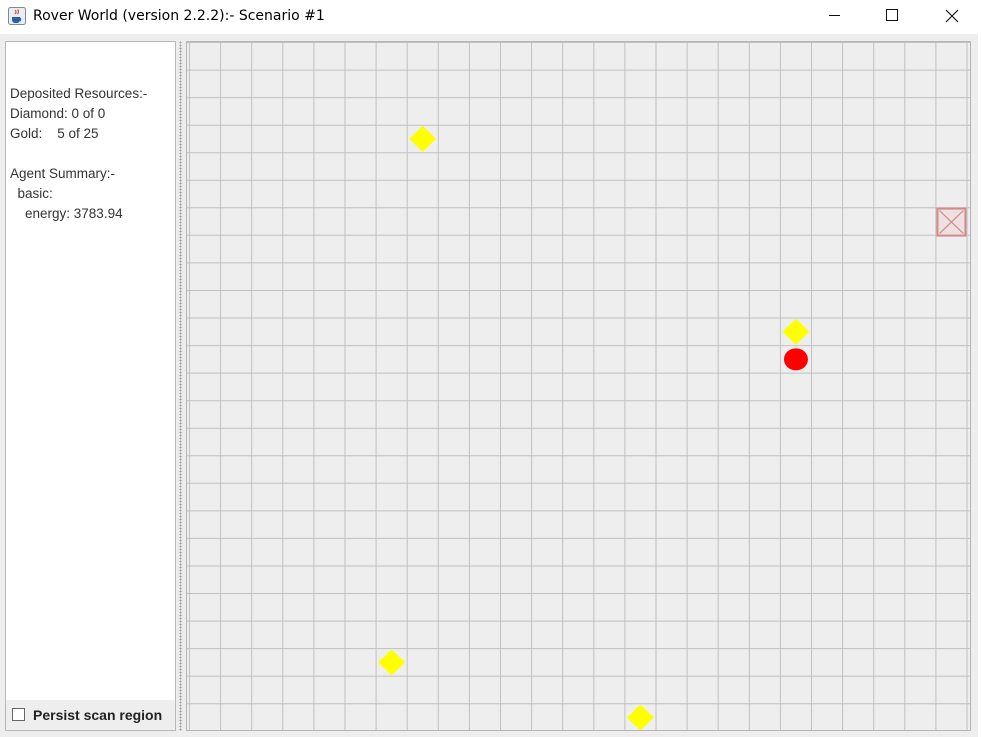 This screenshot has width=982, height=737. What do you see at coordinates (18, 714) in the screenshot?
I see `persist-scan-region-checkbox` at bounding box center [18, 714].